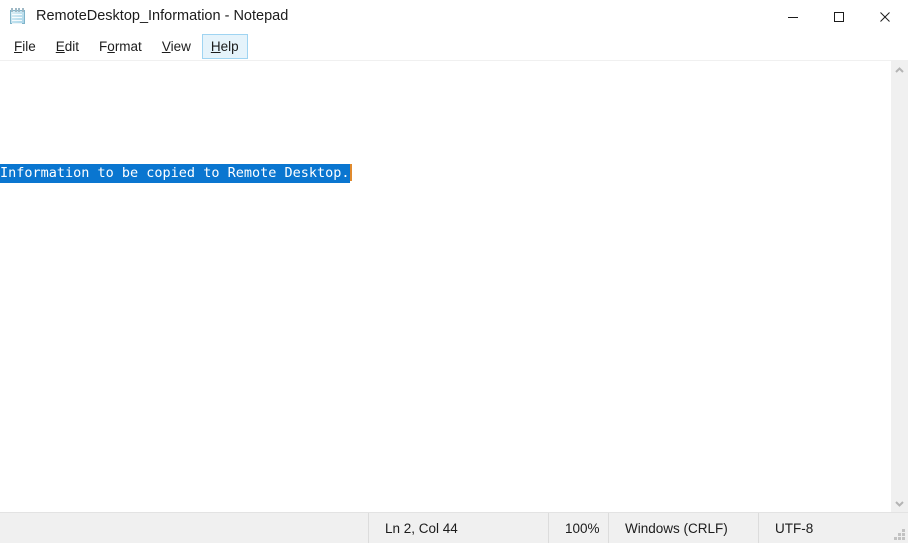 The height and width of the screenshot is (543, 908). I want to click on scroll-down-button, so click(899, 503).